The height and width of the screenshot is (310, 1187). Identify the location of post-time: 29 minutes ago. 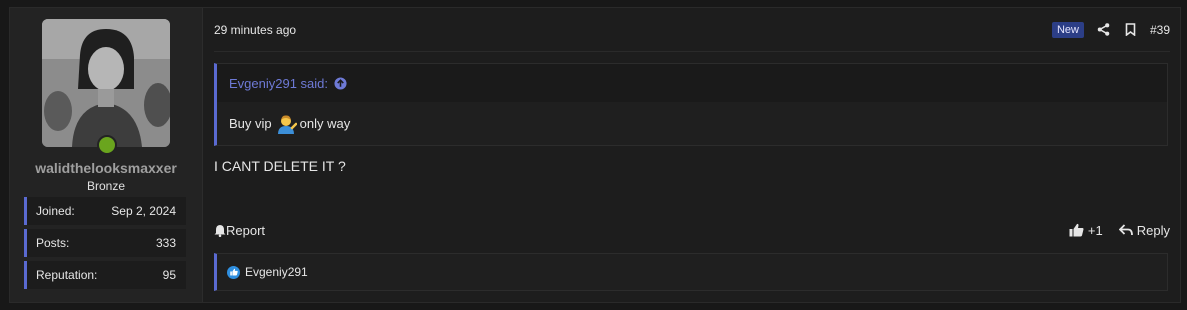
(255, 30).